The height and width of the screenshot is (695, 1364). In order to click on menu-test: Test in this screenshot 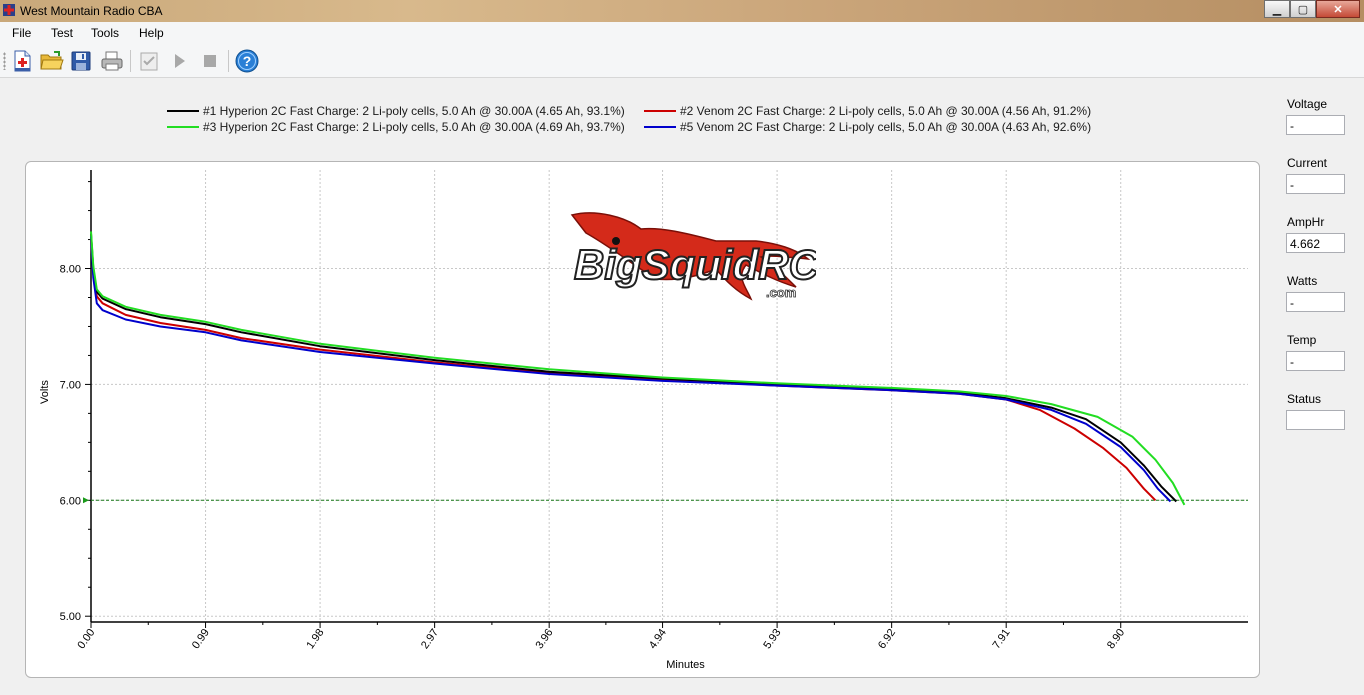, I will do `click(62, 33)`.